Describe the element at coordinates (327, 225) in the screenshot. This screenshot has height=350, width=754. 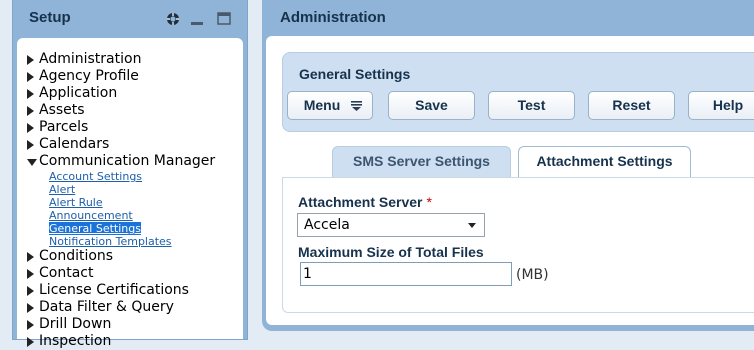
I see `attachment-server-value: Accela` at that location.